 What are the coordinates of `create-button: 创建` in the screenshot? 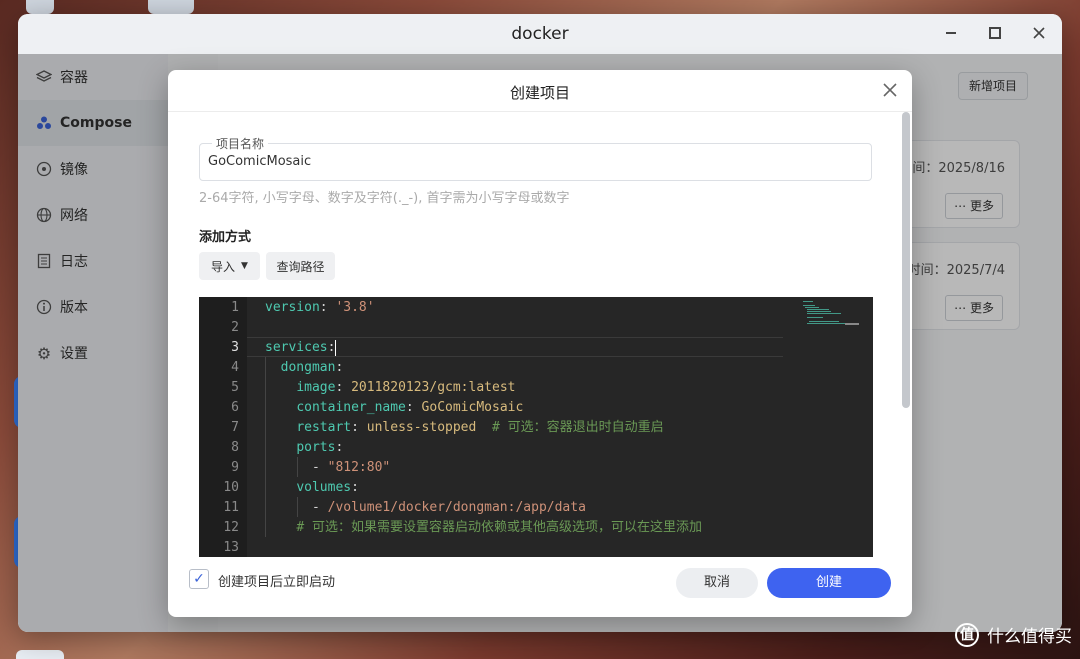 It's located at (829, 583).